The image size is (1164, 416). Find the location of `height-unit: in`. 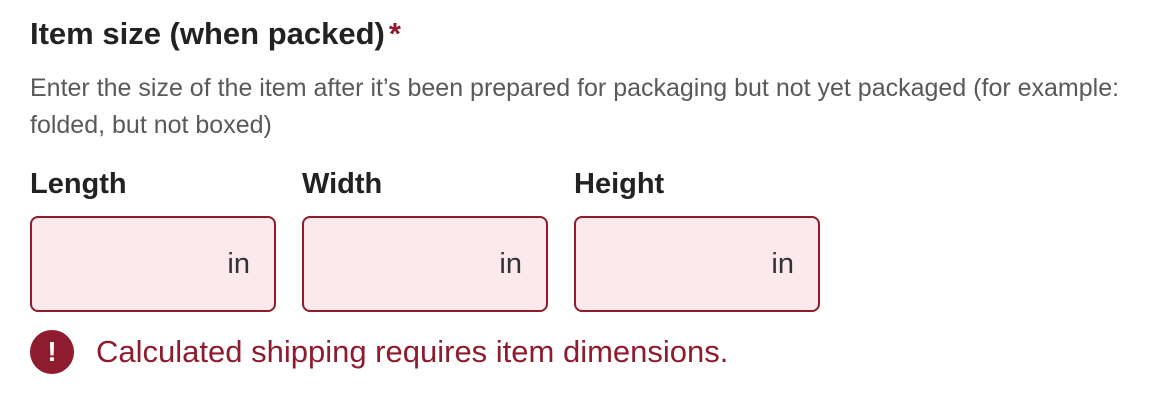

height-unit: in is located at coordinates (782, 264).